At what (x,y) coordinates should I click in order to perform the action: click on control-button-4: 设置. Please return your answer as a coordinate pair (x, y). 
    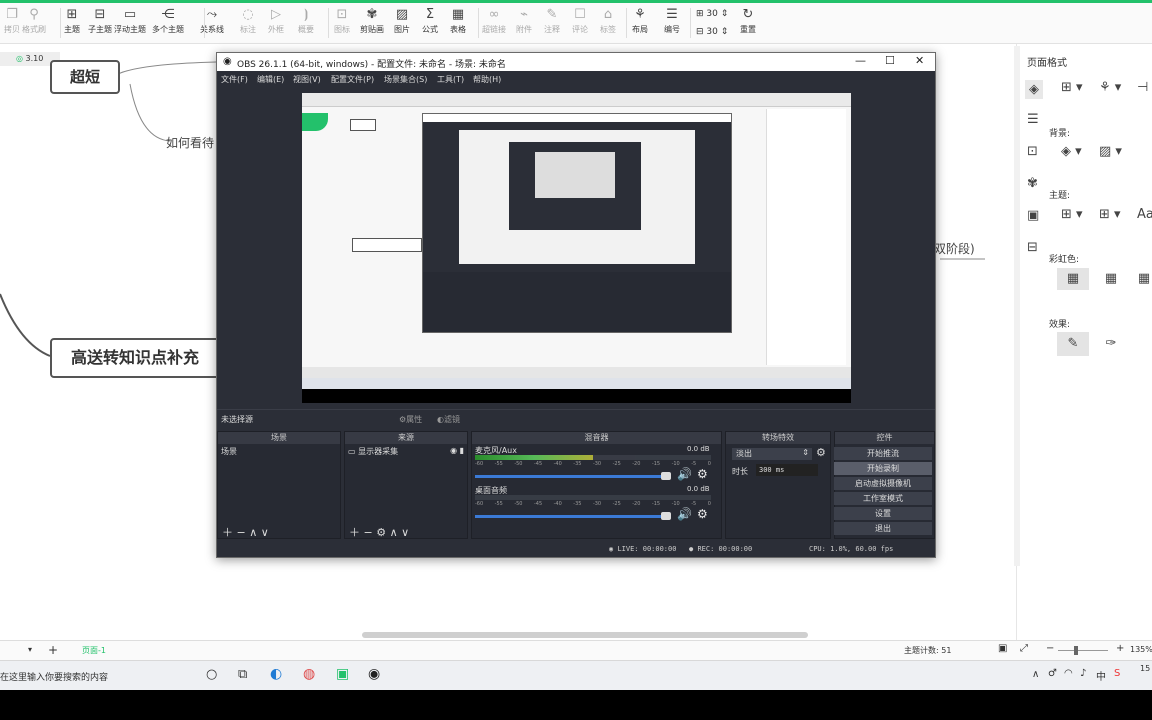
    Looking at the image, I should click on (883, 513).